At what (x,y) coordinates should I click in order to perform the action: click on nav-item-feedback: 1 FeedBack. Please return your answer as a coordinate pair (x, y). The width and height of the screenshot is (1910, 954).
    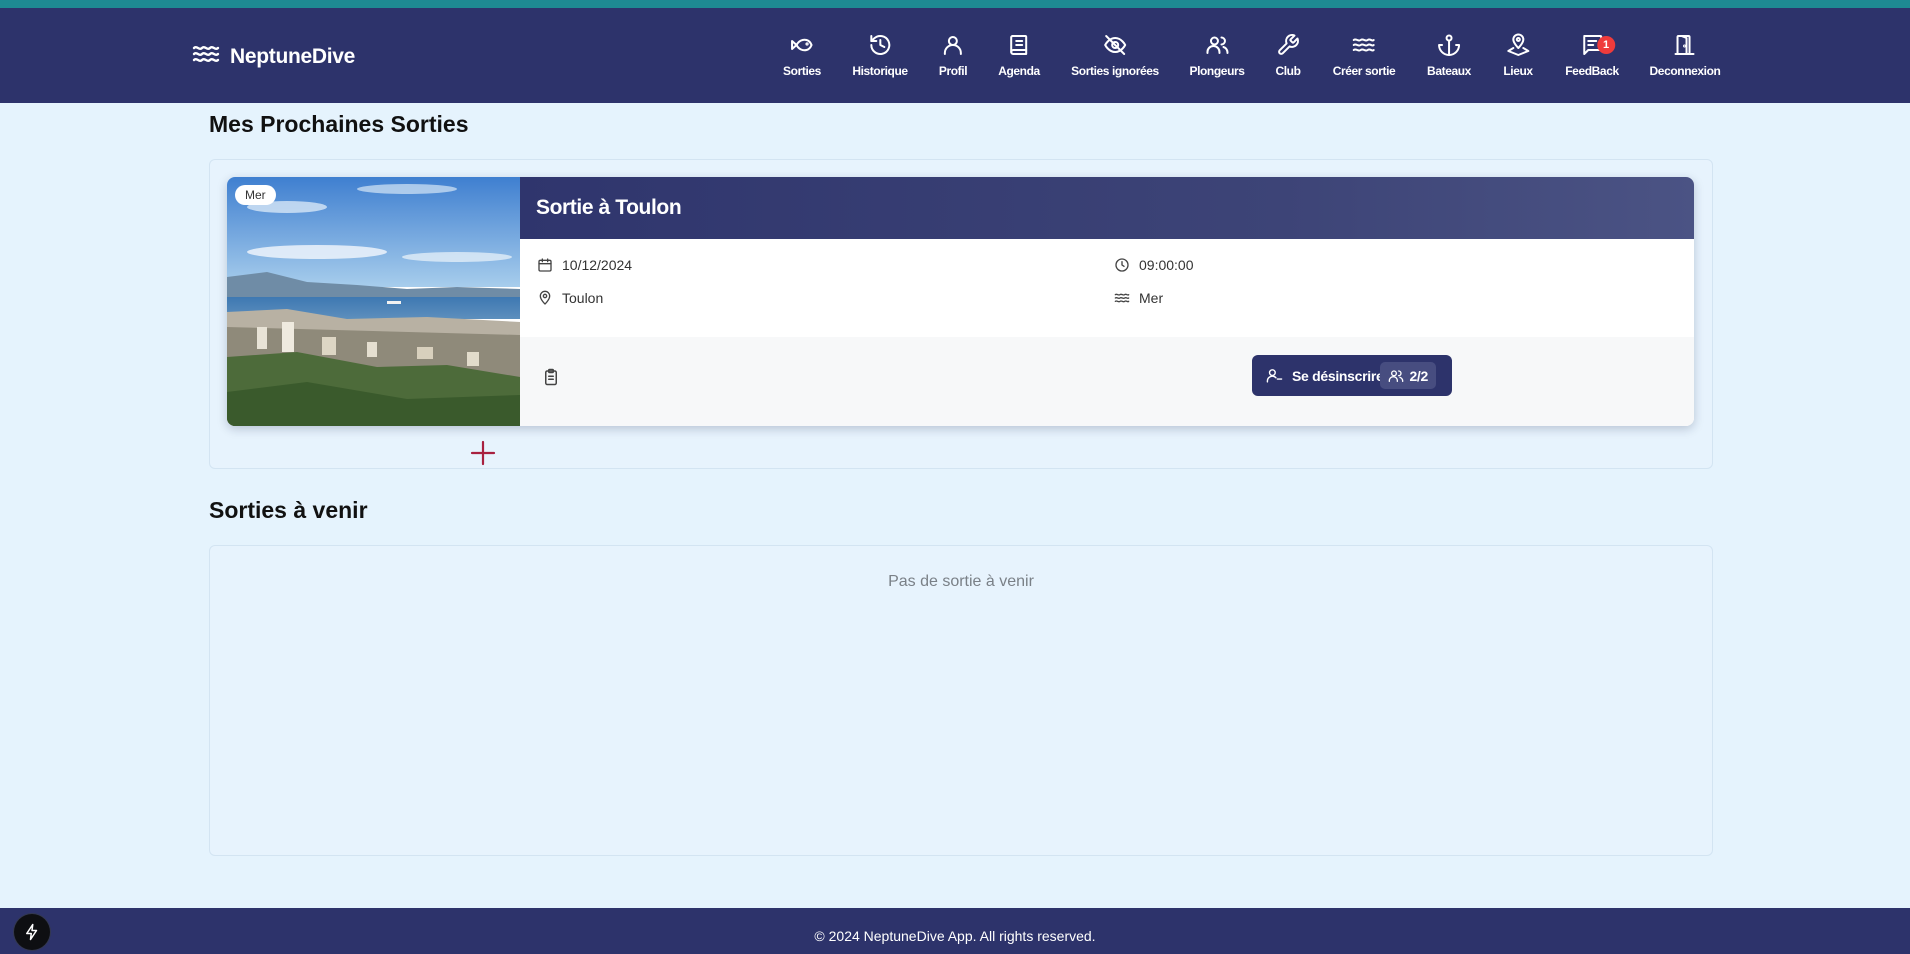
    Looking at the image, I should click on (1592, 55).